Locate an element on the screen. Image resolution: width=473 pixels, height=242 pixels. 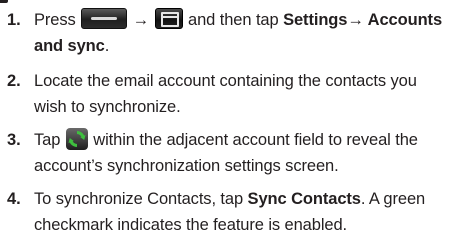
home-key-icon is located at coordinates (104, 19).